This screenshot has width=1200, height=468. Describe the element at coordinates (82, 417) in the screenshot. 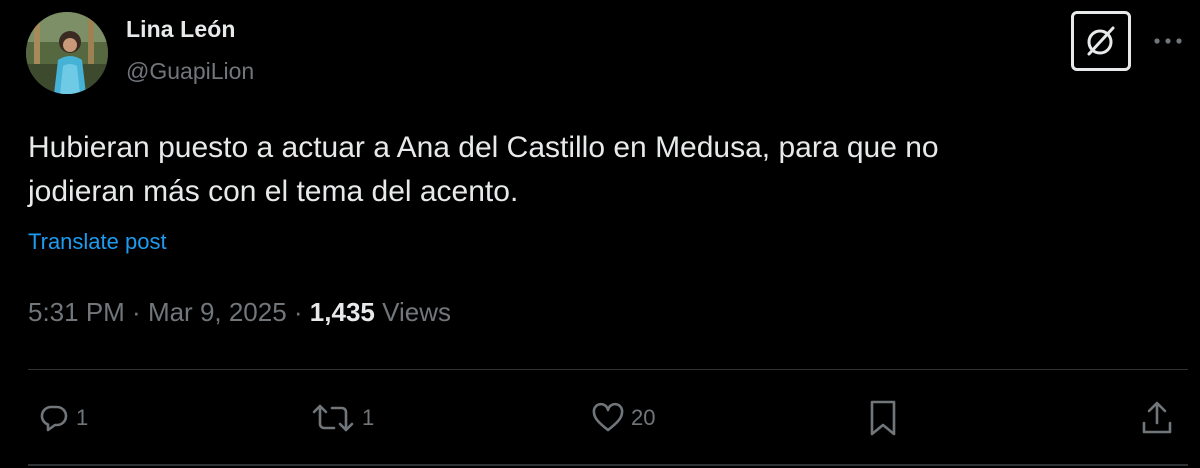

I see `reply-count: 1` at that location.